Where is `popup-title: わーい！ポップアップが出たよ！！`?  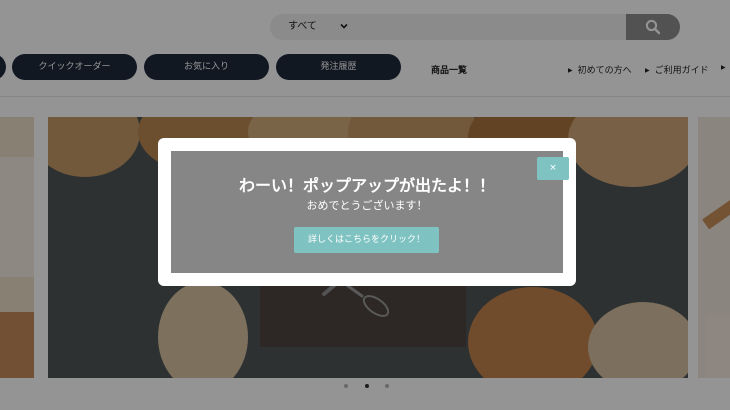 popup-title: わーい！ポップアップが出たよ！！ is located at coordinates (366, 185).